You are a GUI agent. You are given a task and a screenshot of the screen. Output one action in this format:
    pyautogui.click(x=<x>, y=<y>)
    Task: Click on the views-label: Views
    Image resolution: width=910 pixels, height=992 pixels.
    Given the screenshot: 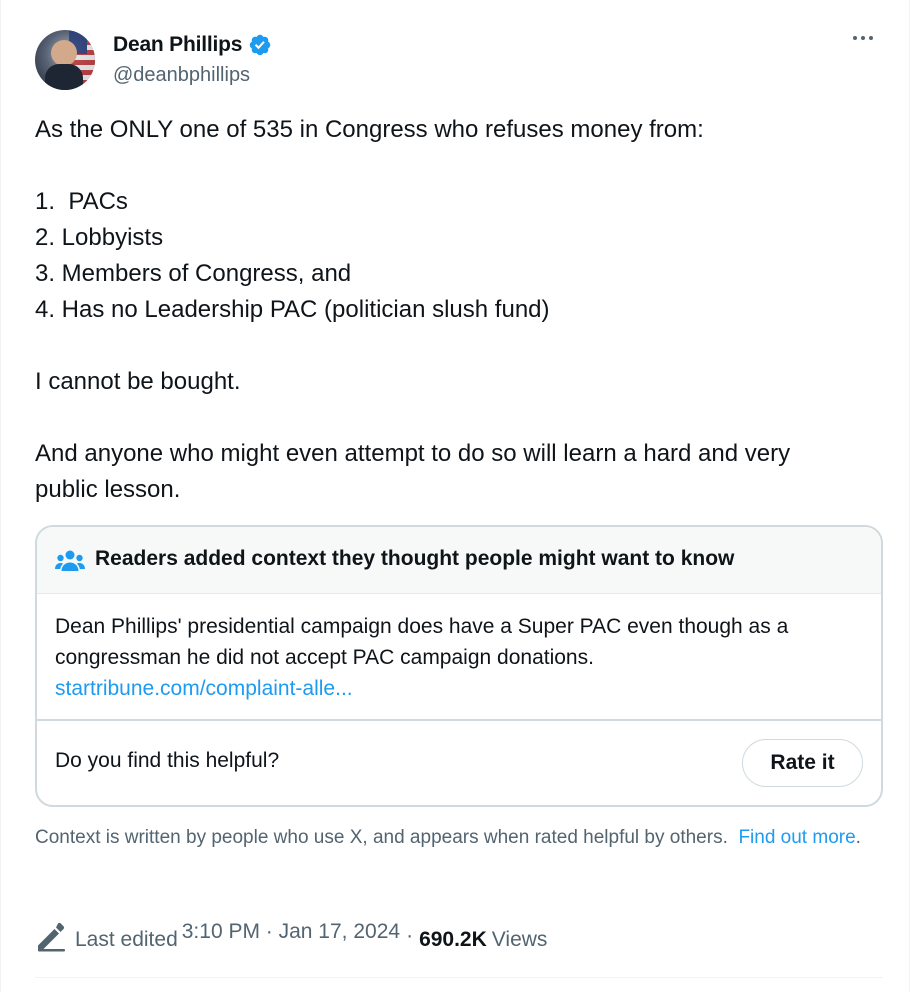 What is the action you would take?
    pyautogui.click(x=519, y=939)
    